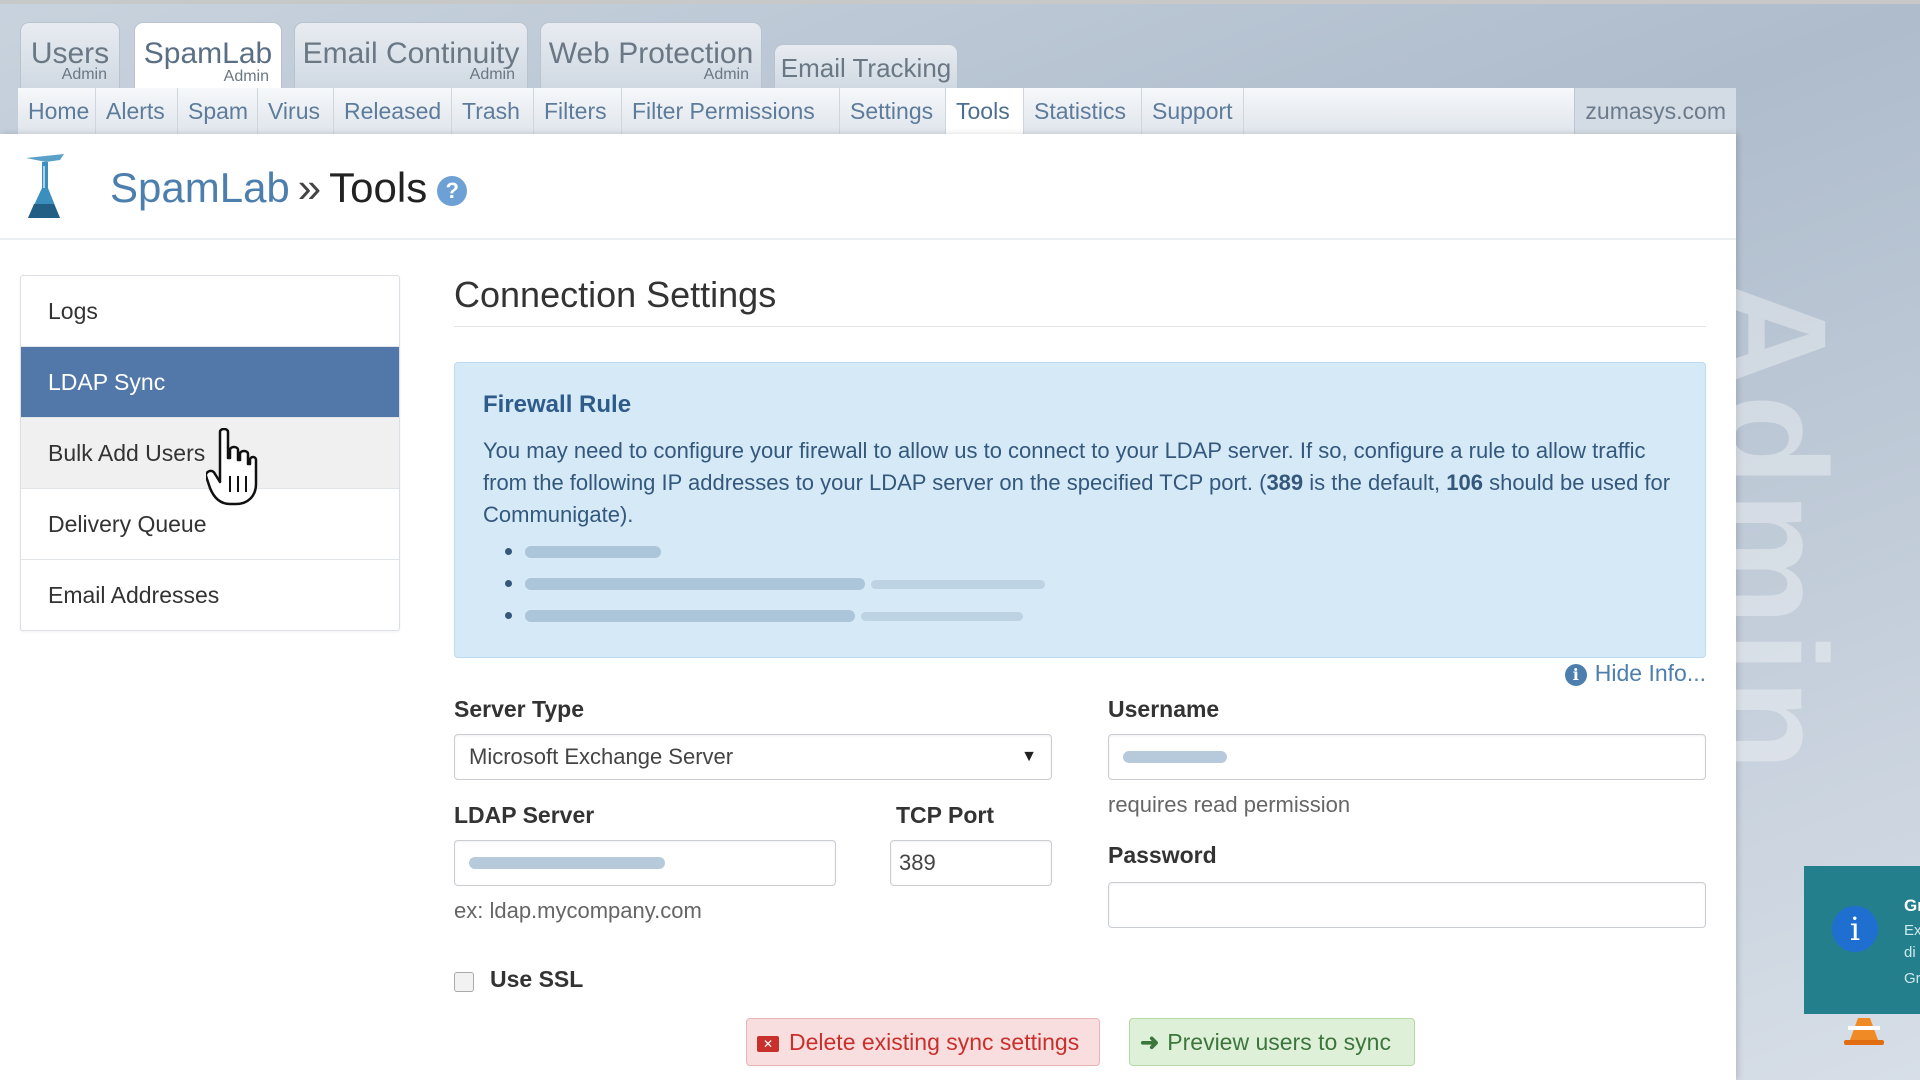 Image resolution: width=1920 pixels, height=1080 pixels. I want to click on window-top-edge, so click(960, 2).